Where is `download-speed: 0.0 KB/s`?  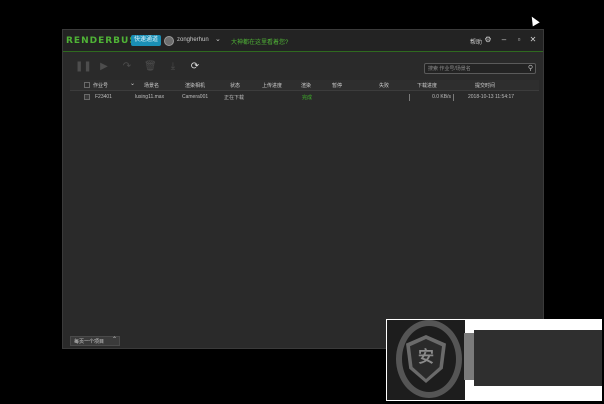
download-speed: 0.0 KB/s is located at coordinates (441, 97).